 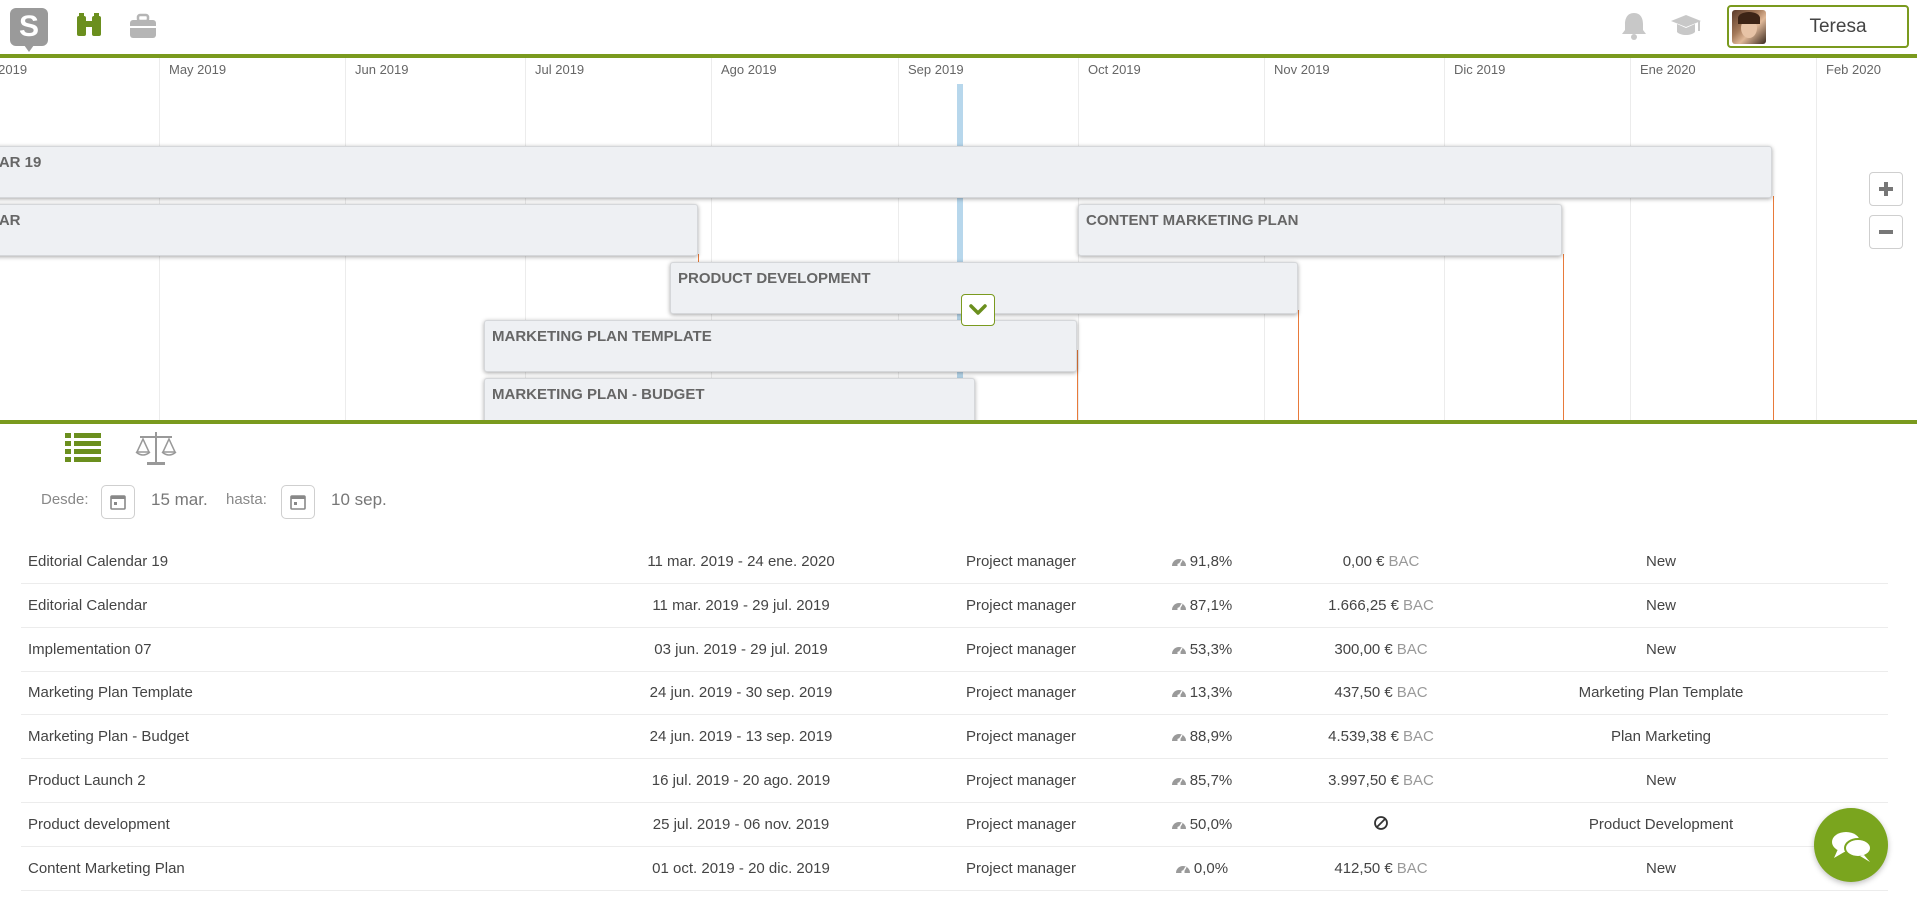 What do you see at coordinates (1211, 693) in the screenshot?
I see `progress-value: 13,3%` at bounding box center [1211, 693].